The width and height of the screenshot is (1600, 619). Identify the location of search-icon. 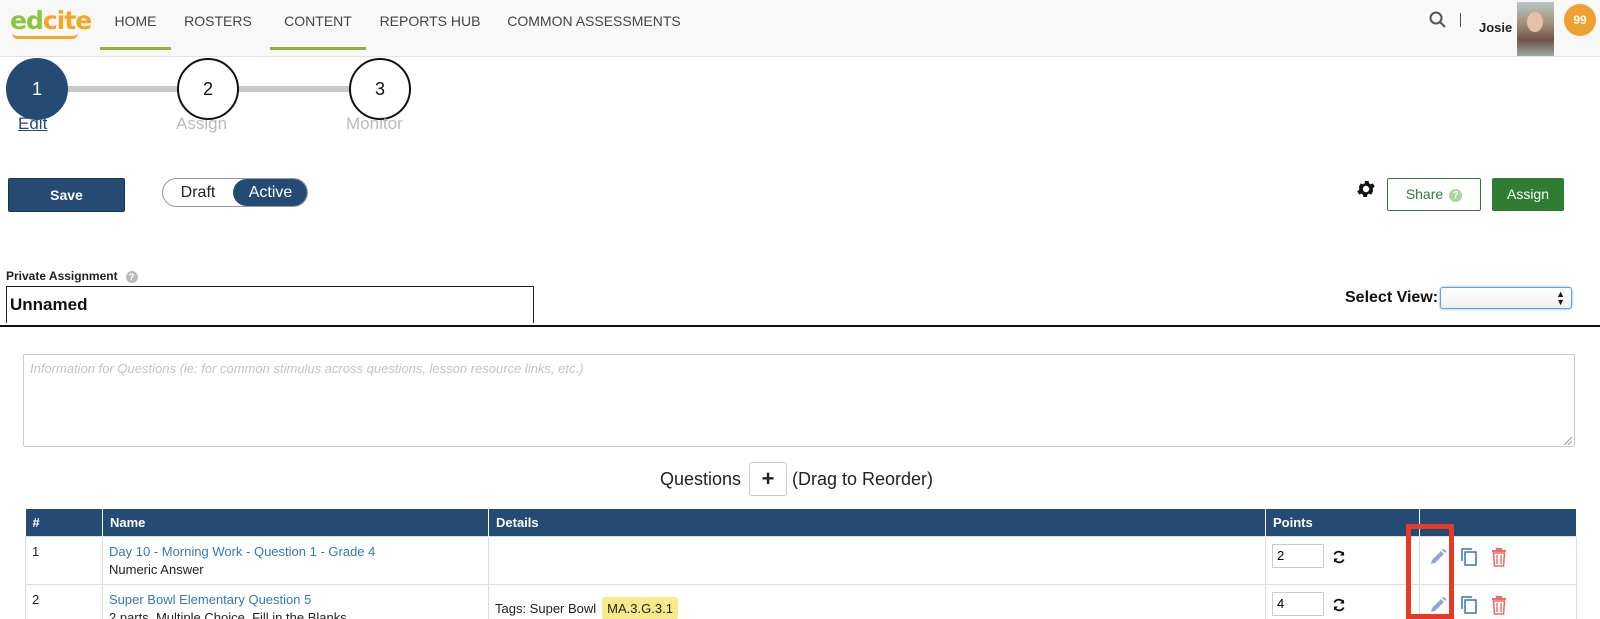
(1438, 20).